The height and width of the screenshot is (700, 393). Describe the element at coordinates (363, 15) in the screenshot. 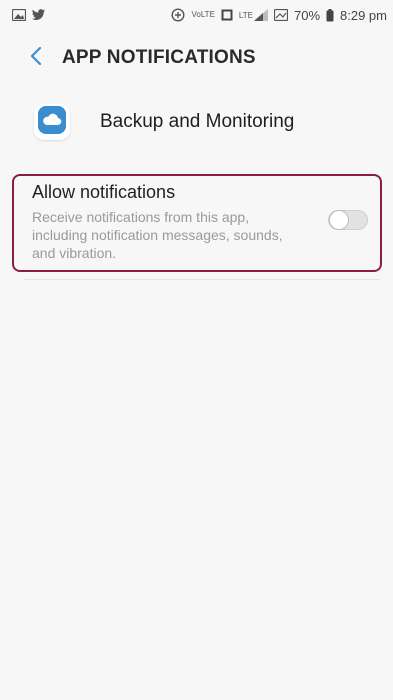

I see `clock: 8:29 pm` at that location.